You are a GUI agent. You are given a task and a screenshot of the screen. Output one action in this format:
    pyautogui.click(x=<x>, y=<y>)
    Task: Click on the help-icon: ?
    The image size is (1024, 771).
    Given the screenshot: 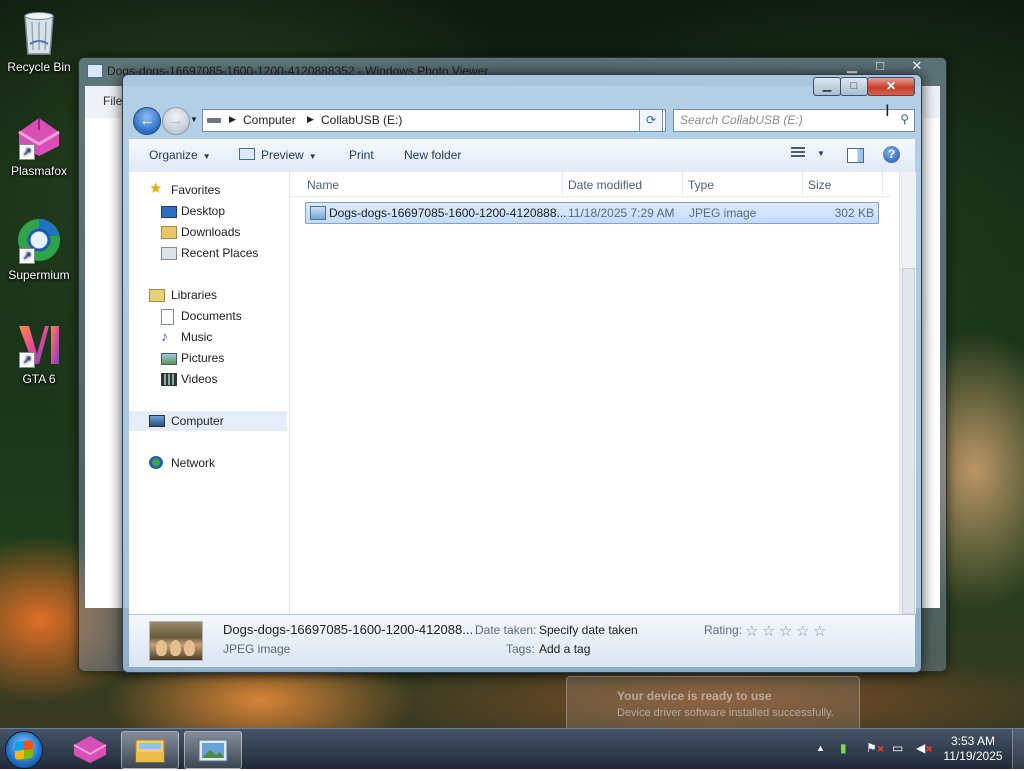 What is the action you would take?
    pyautogui.click(x=891, y=154)
    